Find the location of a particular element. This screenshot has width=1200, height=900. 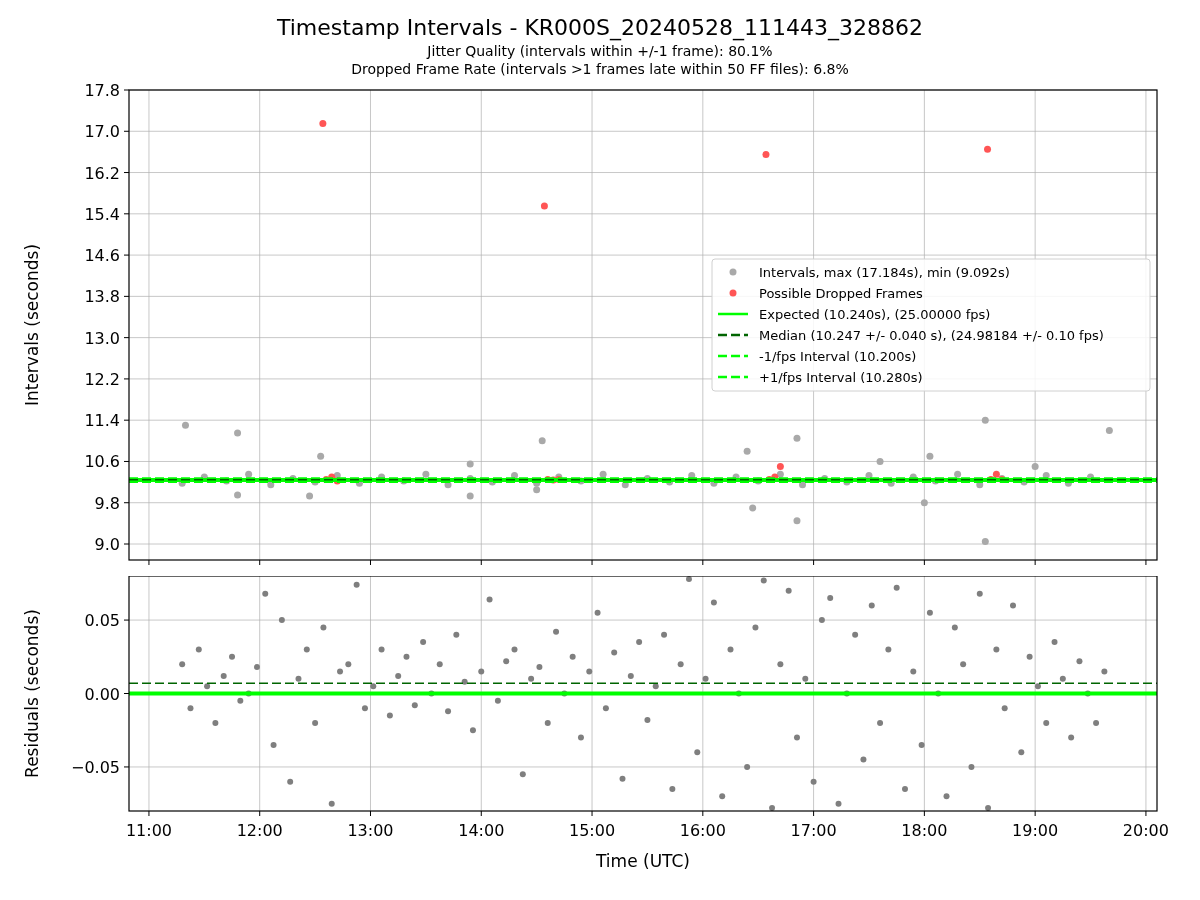

y-tick-label: 9.0 is located at coordinates (107, 544).